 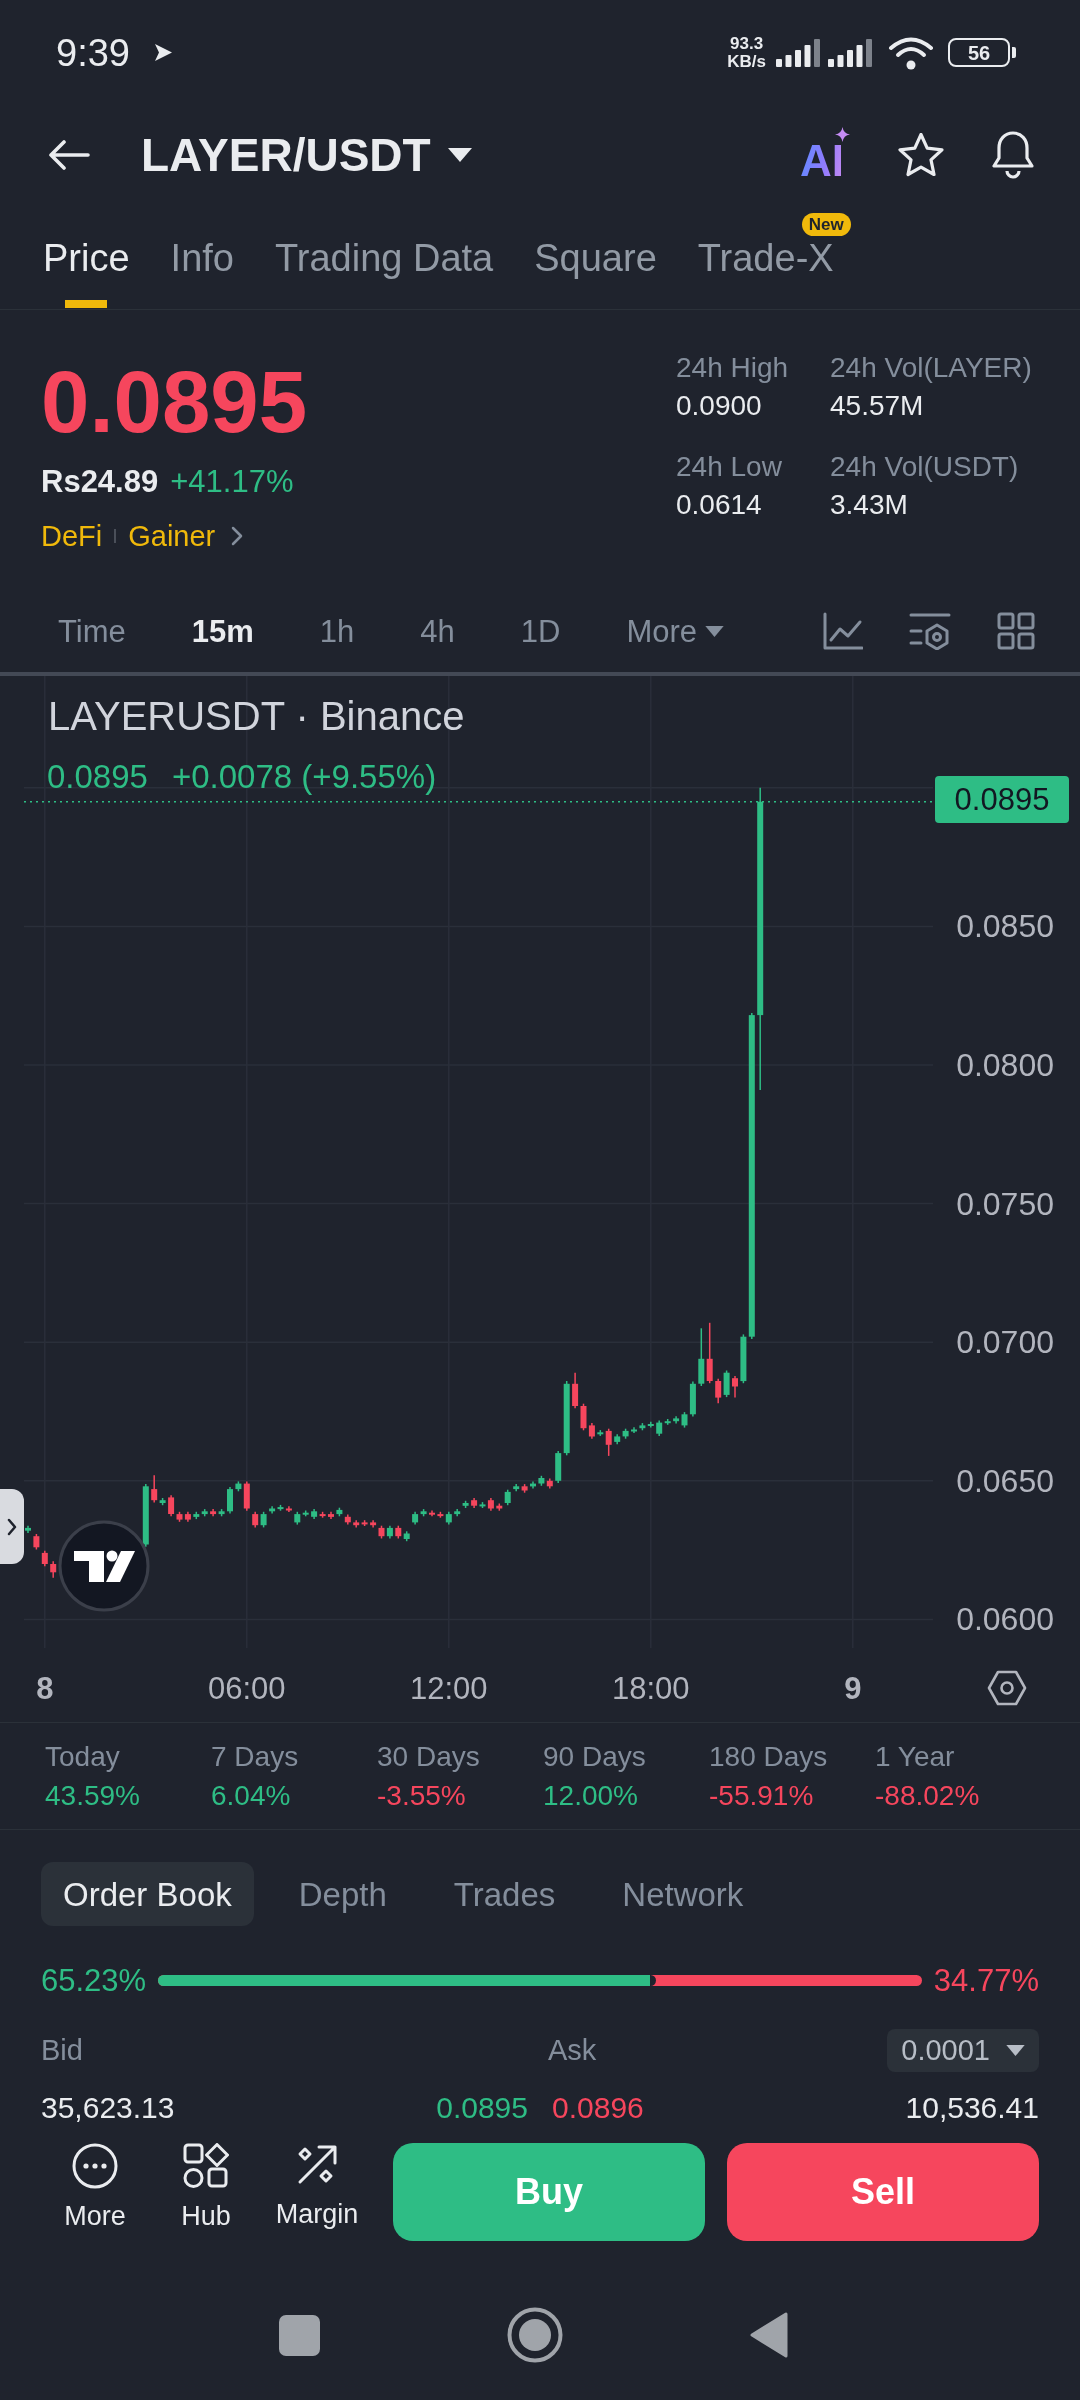 What do you see at coordinates (104, 1566) in the screenshot?
I see `chart-logo-icon` at bounding box center [104, 1566].